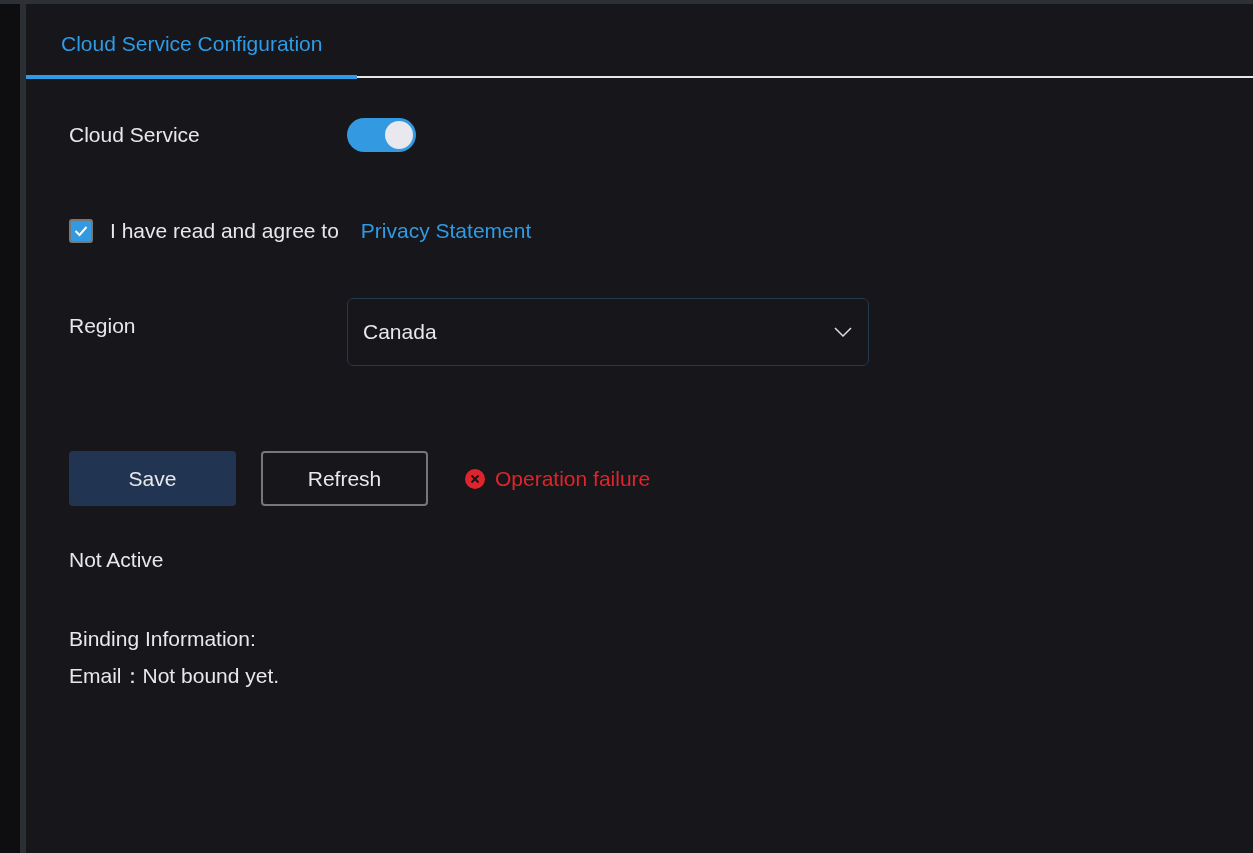 The width and height of the screenshot is (1253, 853). I want to click on region-label: Region, so click(103, 325).